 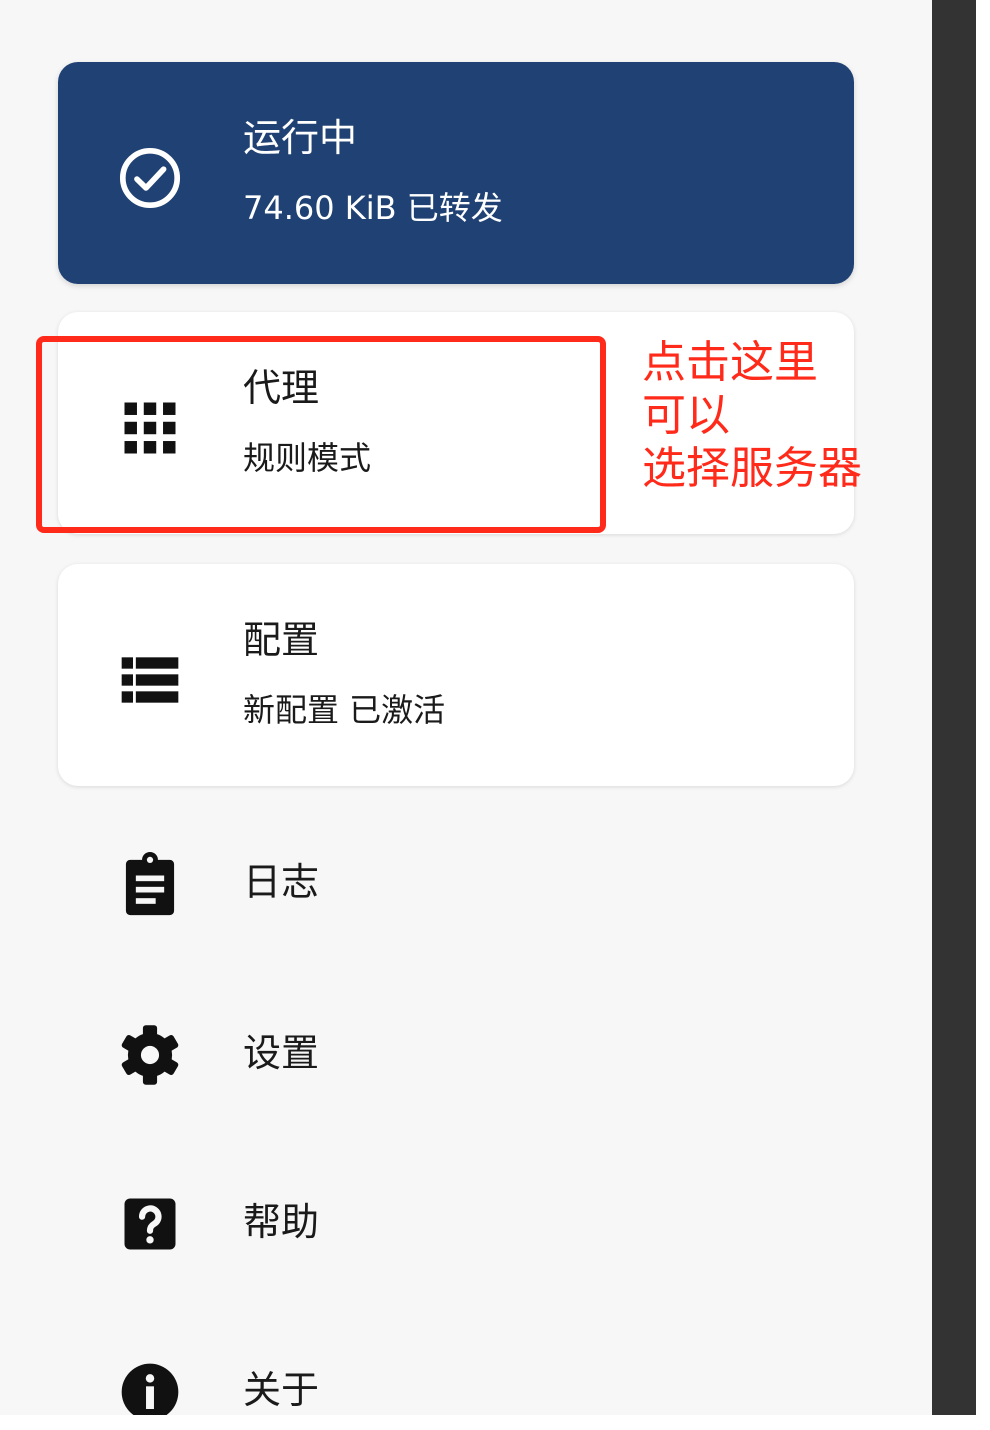 What do you see at coordinates (456, 675) in the screenshot?
I see `profile-card: 配置 新配置 已激活` at bounding box center [456, 675].